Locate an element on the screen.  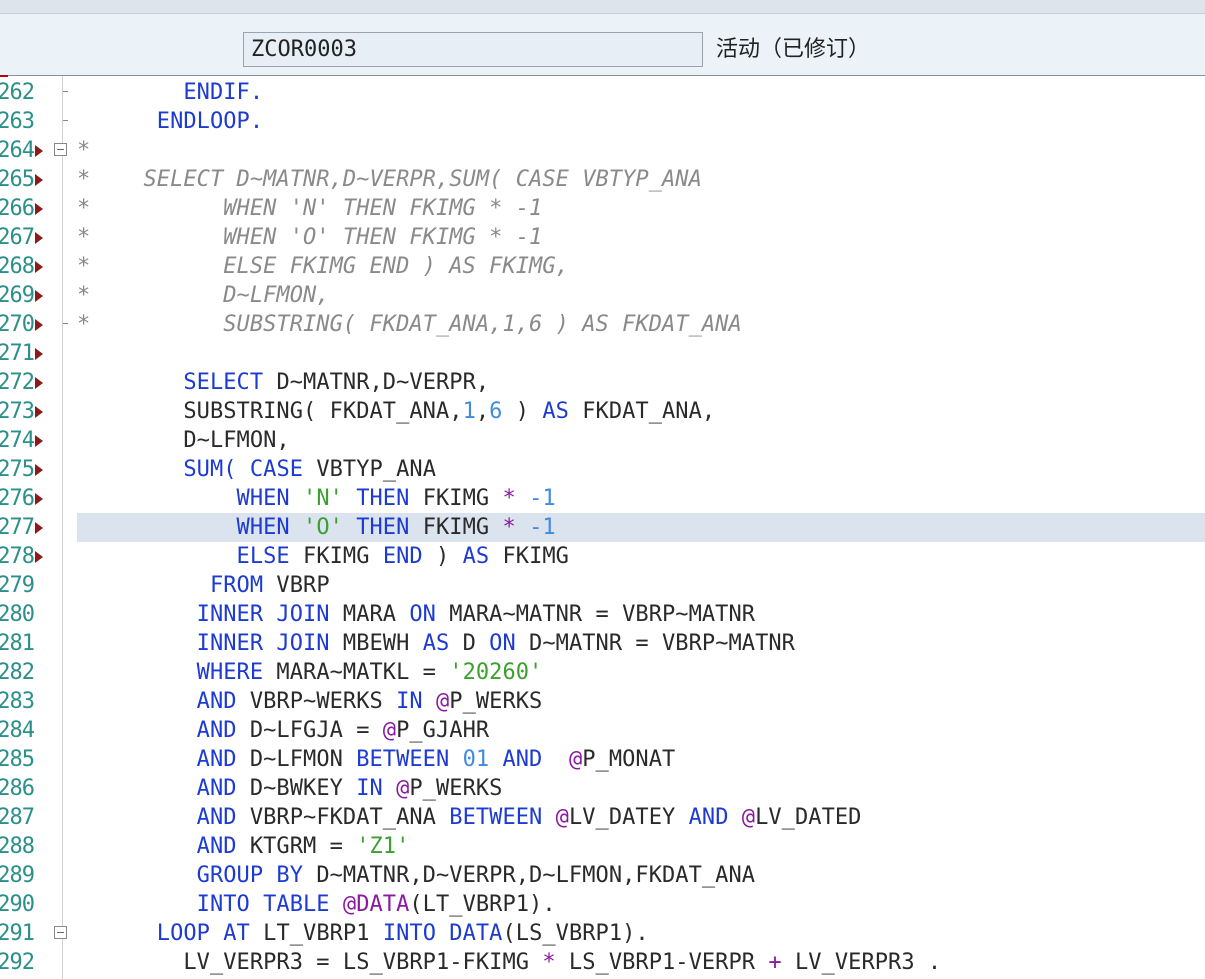
code-line: 282 WHERE MARA~MATKL = '20260' is located at coordinates (602, 672).